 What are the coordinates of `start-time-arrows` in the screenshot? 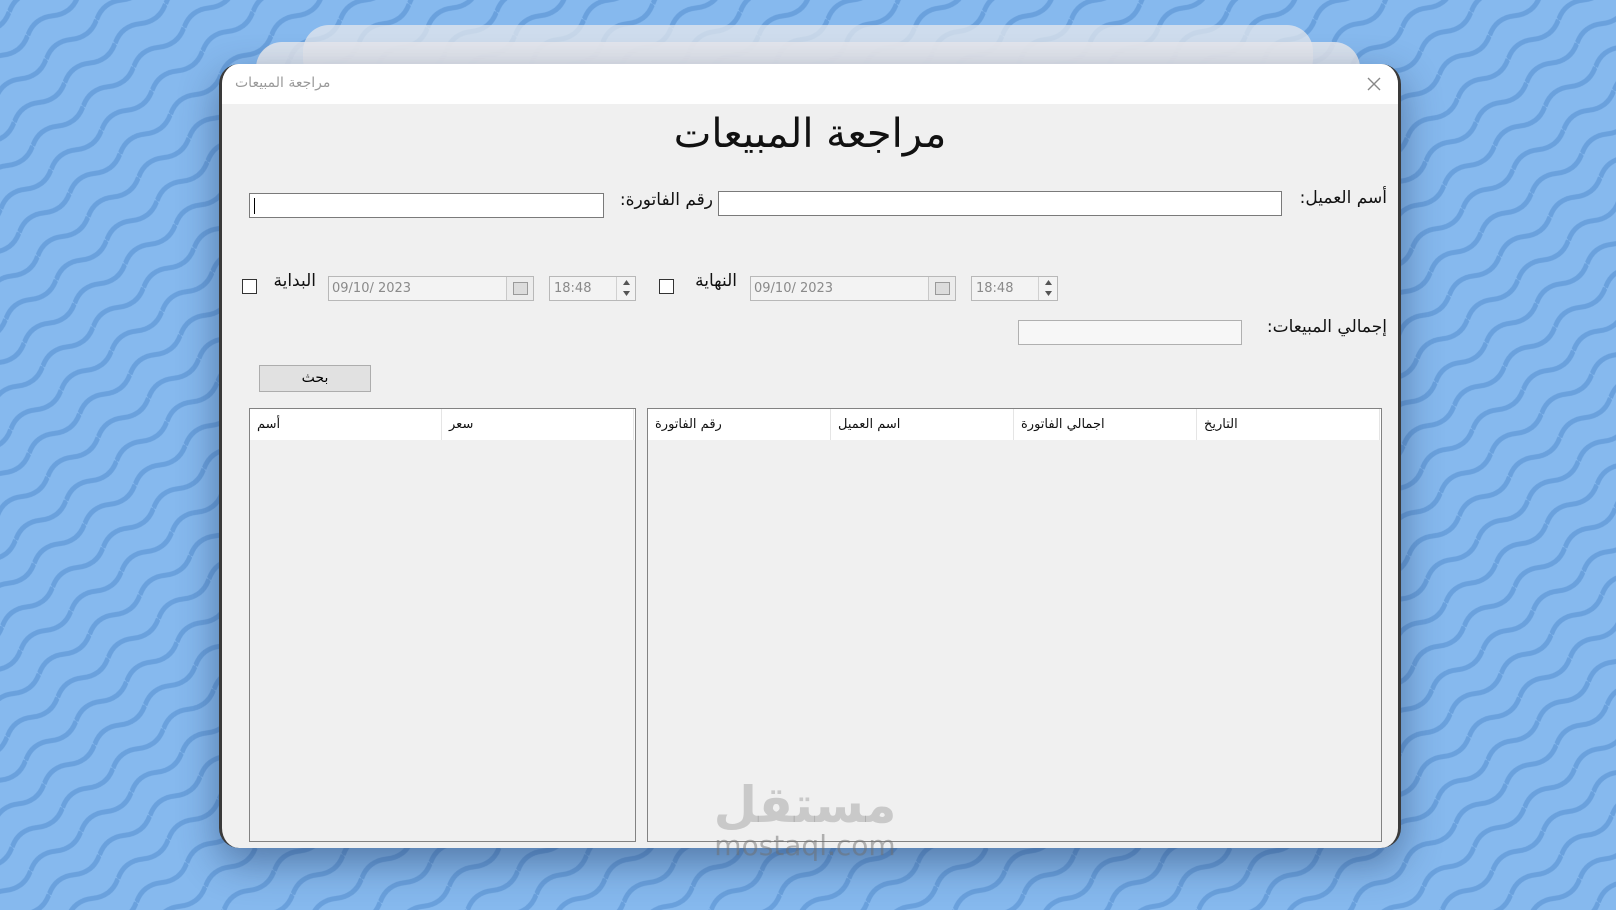 It's located at (625, 288).